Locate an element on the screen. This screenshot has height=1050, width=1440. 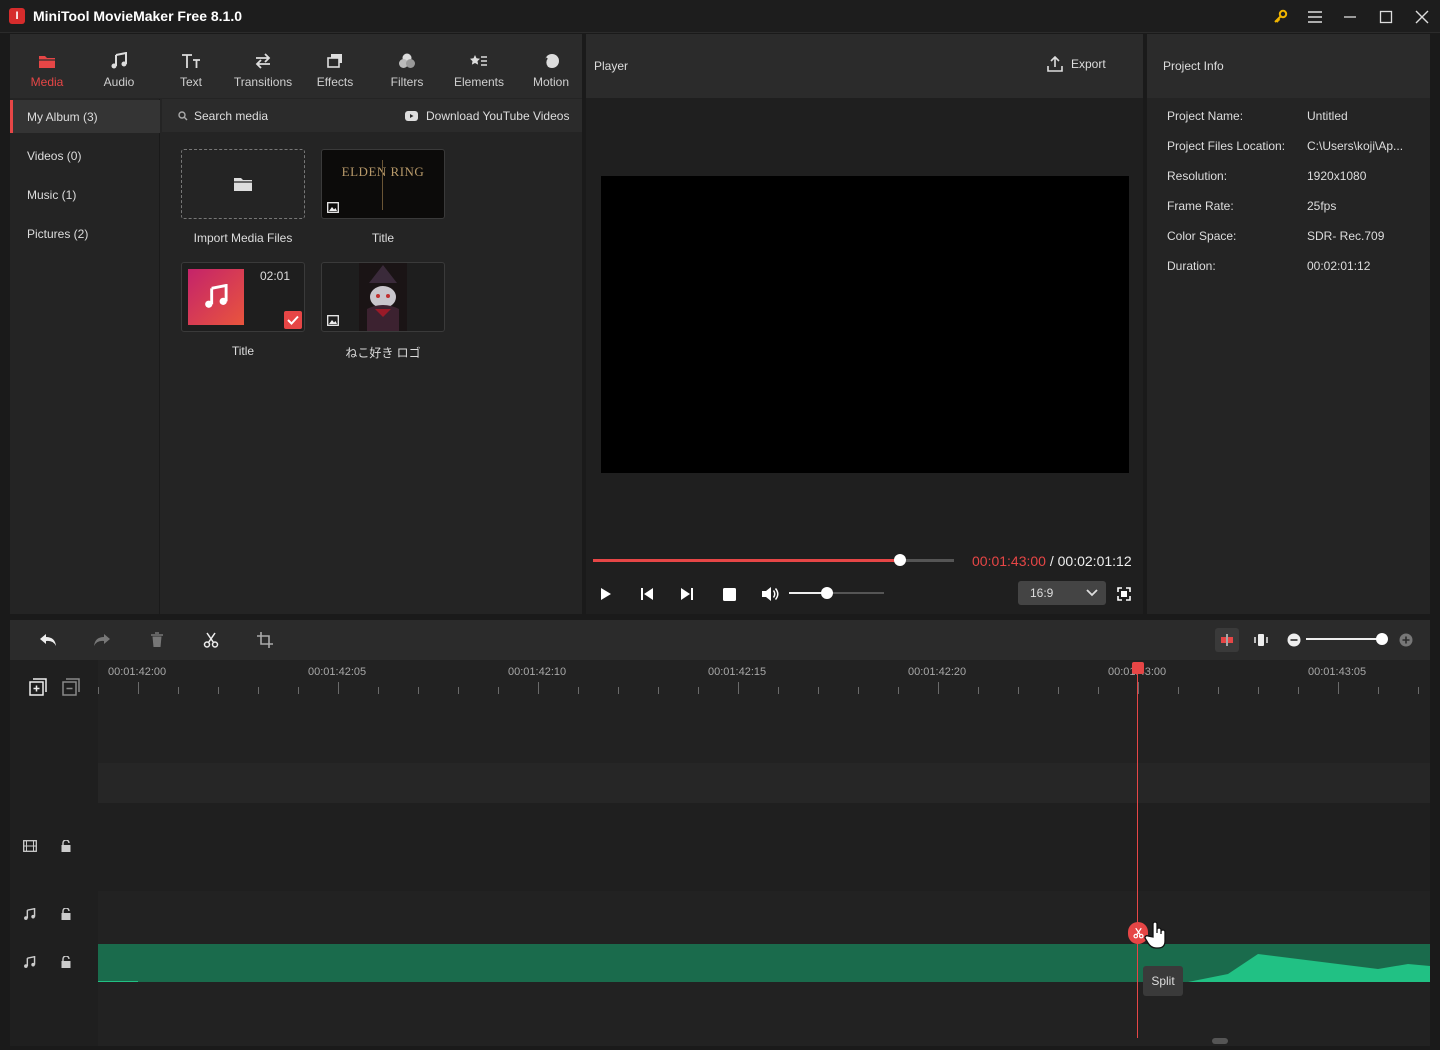
remove-track-button is located at coordinates (71, 687).